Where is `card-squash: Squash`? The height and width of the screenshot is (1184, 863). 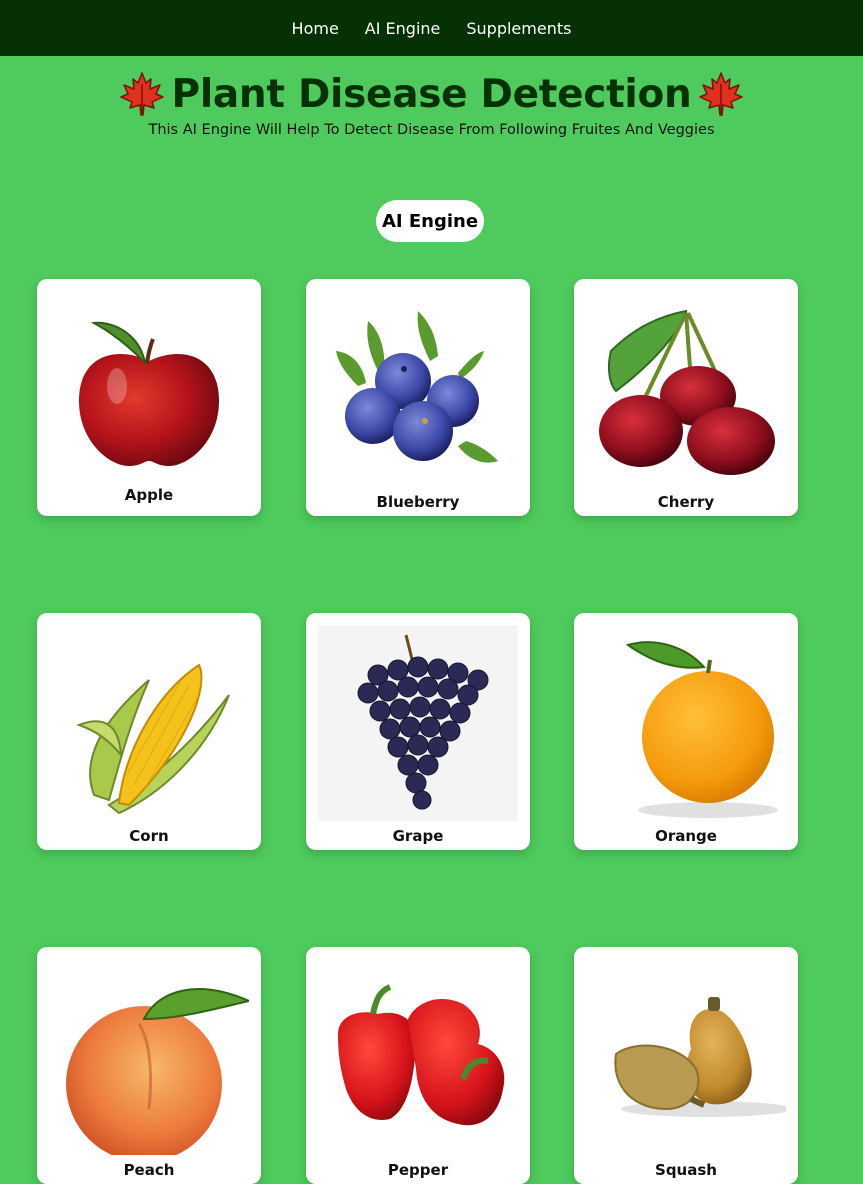
card-squash: Squash is located at coordinates (686, 1065).